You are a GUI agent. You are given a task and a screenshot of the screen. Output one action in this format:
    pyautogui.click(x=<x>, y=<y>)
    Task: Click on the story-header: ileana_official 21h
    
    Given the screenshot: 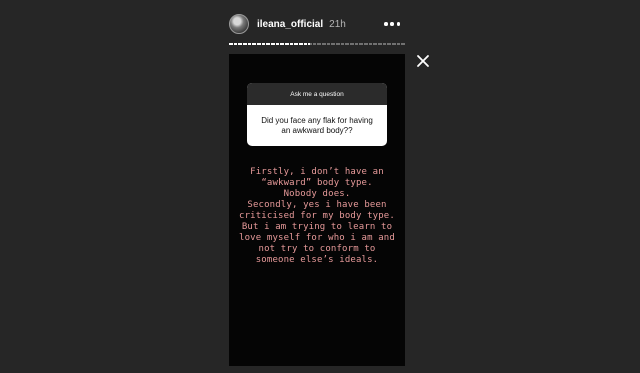 What is the action you would take?
    pyautogui.click(x=319, y=24)
    